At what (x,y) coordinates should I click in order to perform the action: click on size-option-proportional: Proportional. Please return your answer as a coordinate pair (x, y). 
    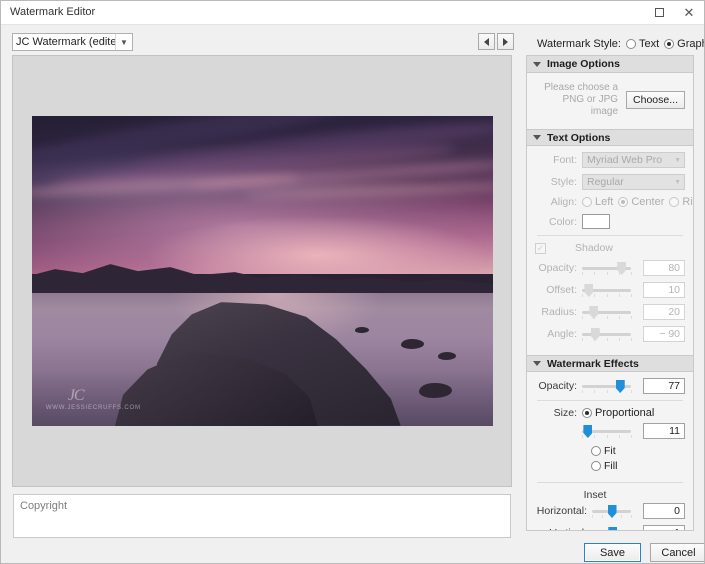
    Looking at the image, I should click on (618, 413).